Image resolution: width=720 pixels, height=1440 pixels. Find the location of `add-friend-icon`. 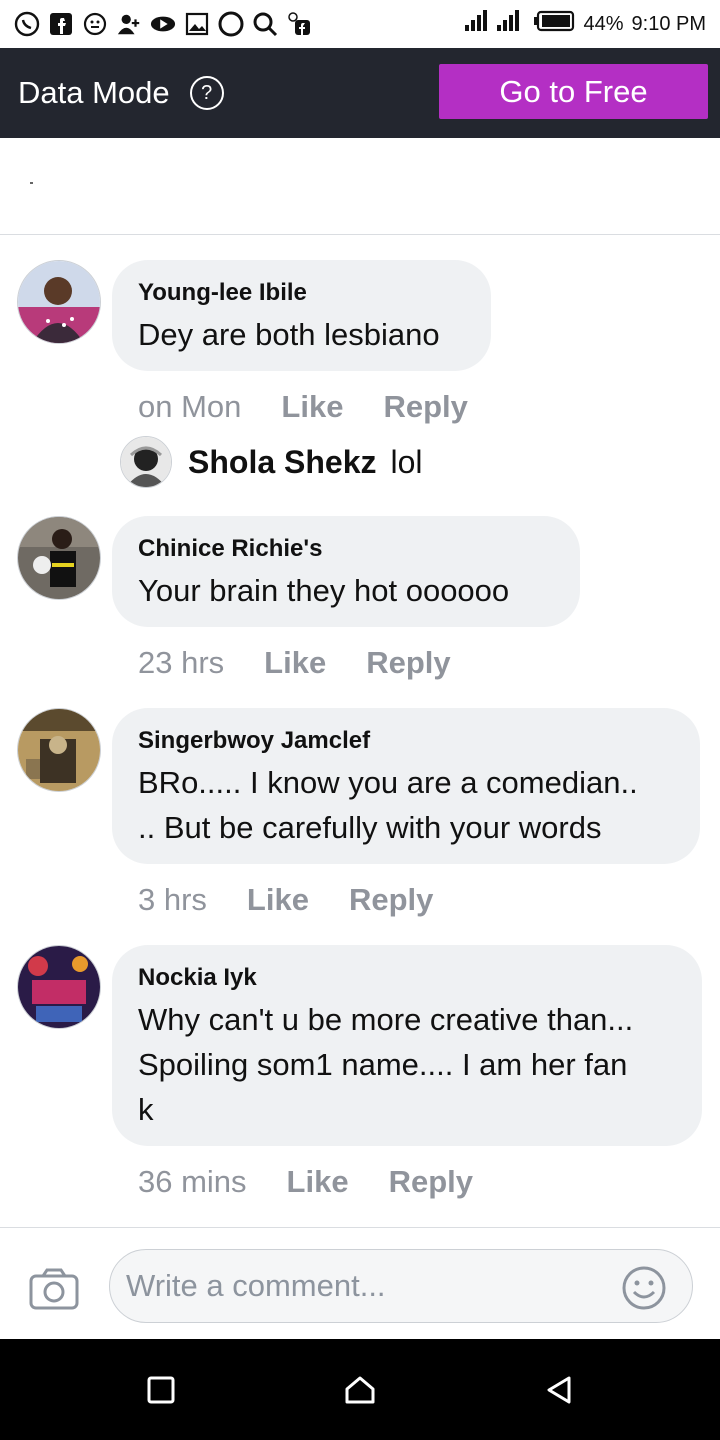

add-friend-icon is located at coordinates (129, 24).